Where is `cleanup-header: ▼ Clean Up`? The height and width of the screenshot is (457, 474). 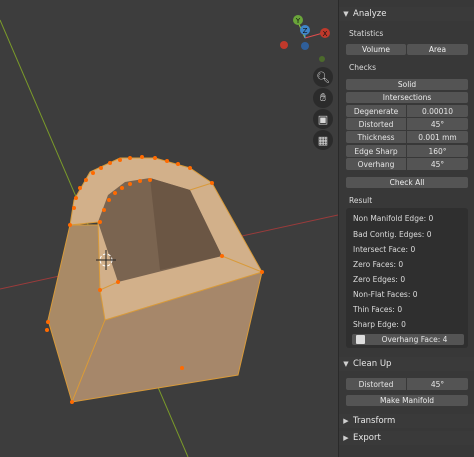 cleanup-header: ▼ Clean Up is located at coordinates (406, 364).